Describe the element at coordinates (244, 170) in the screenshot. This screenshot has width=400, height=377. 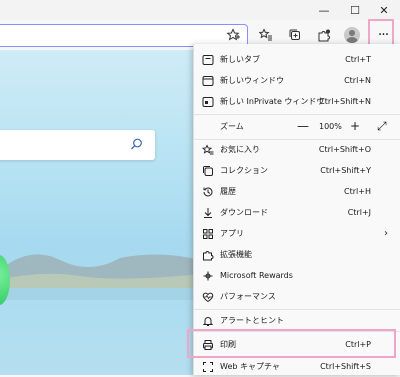
I see `menu-item-label: コレクション` at that location.